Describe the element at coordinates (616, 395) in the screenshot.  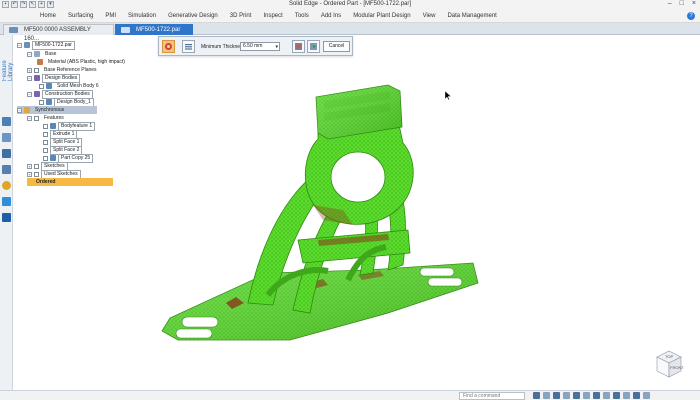
I see `zoom-area-icon` at that location.